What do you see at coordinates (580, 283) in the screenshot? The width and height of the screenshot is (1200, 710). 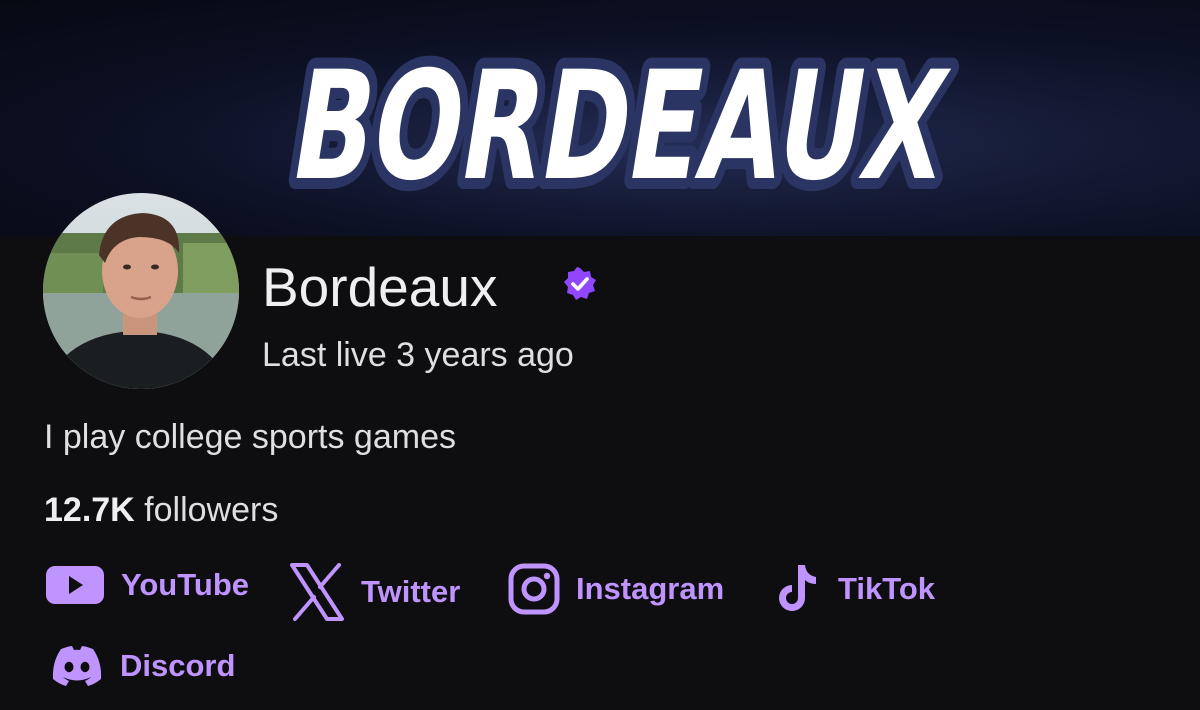 I see `verified-badge-icon` at bounding box center [580, 283].